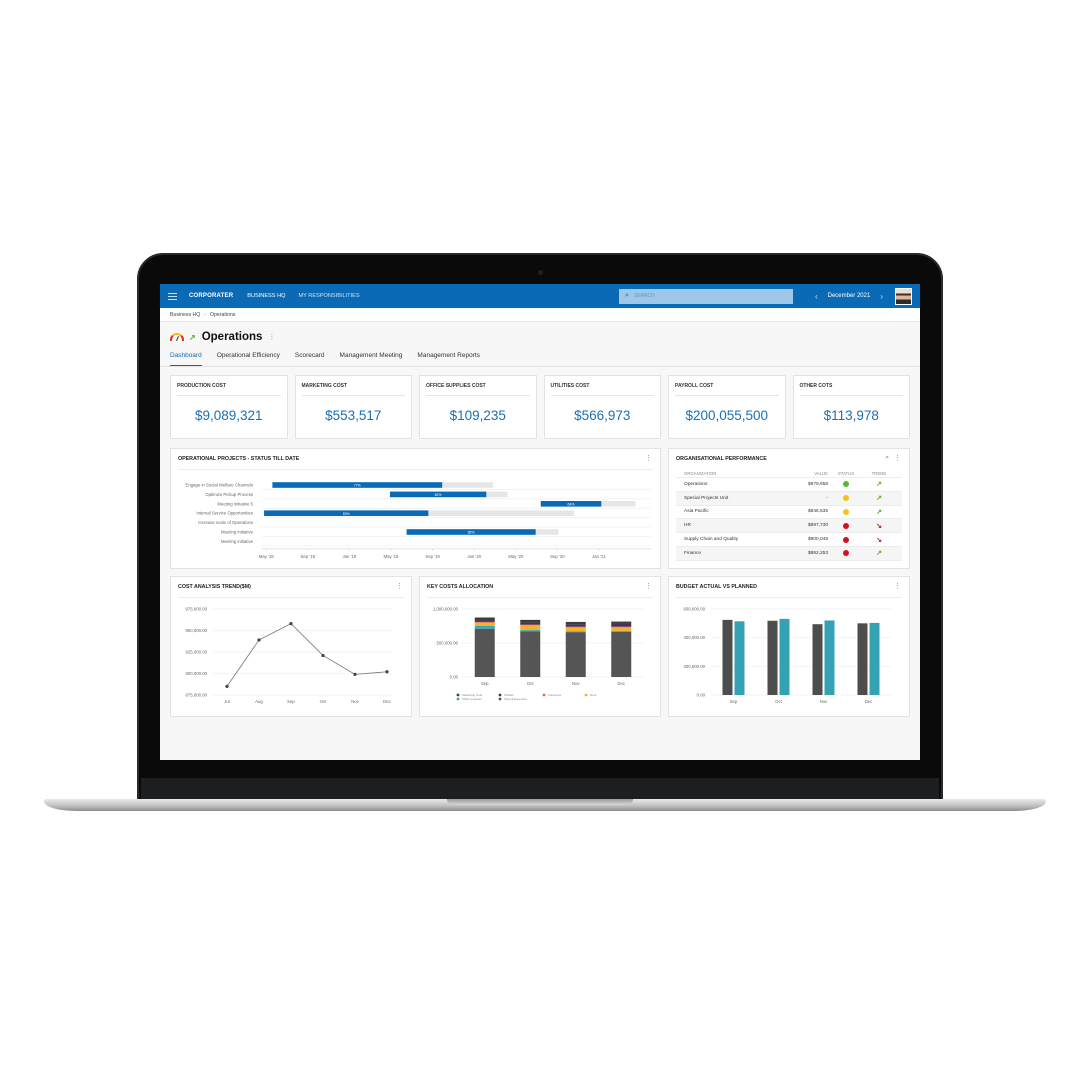 The image size is (1080, 1080). Describe the element at coordinates (446, 609) in the screenshot. I see `y-tick-label: 1,000,000.00` at that location.